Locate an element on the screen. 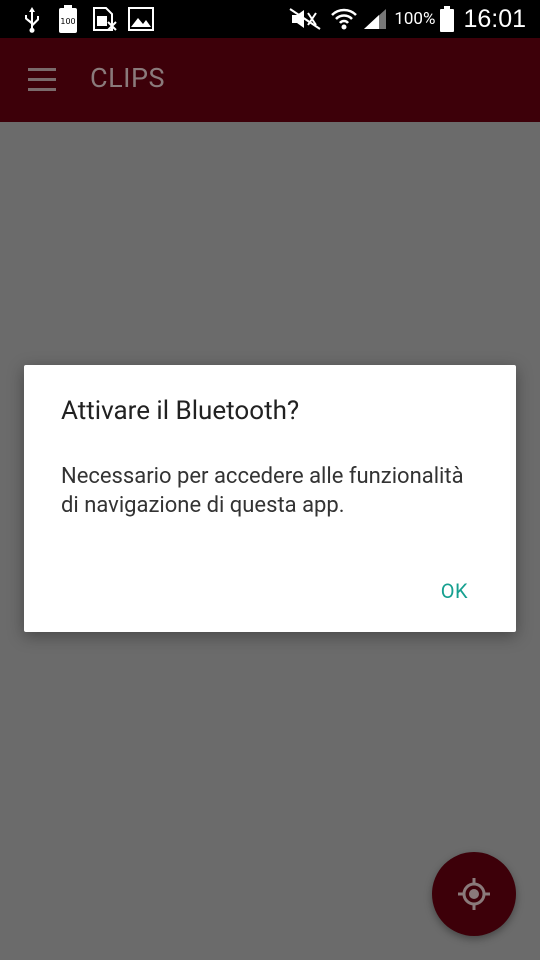 The width and height of the screenshot is (540, 960). my-location-button is located at coordinates (474, 894).